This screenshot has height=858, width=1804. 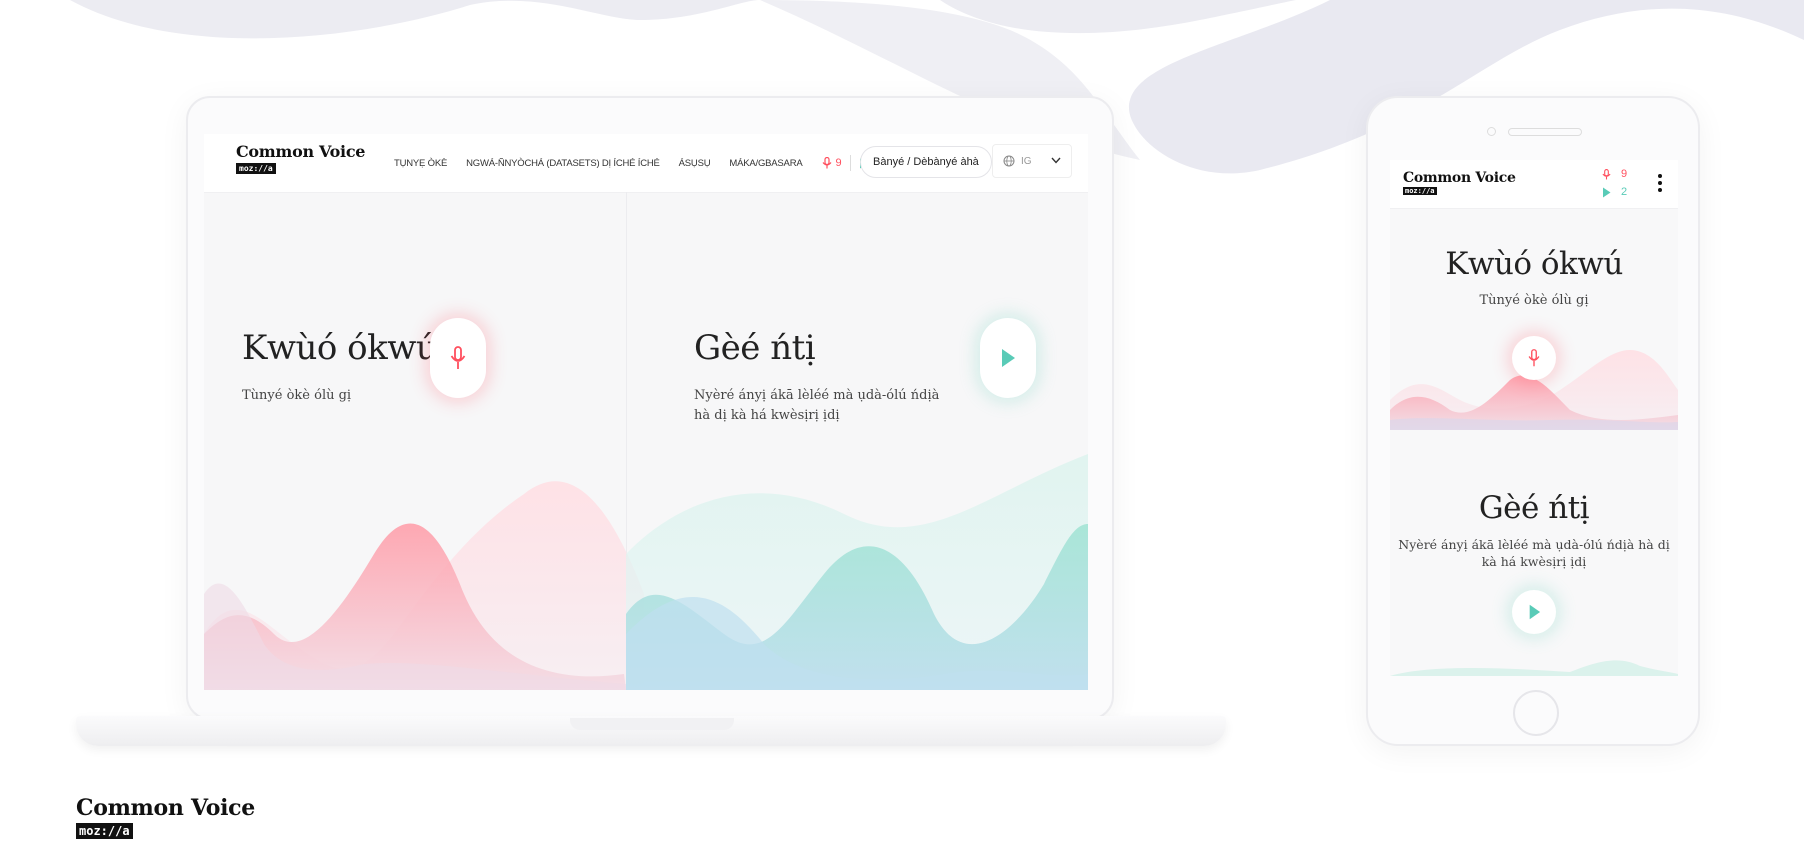 What do you see at coordinates (1491, 131) in the screenshot?
I see `phone-camera` at bounding box center [1491, 131].